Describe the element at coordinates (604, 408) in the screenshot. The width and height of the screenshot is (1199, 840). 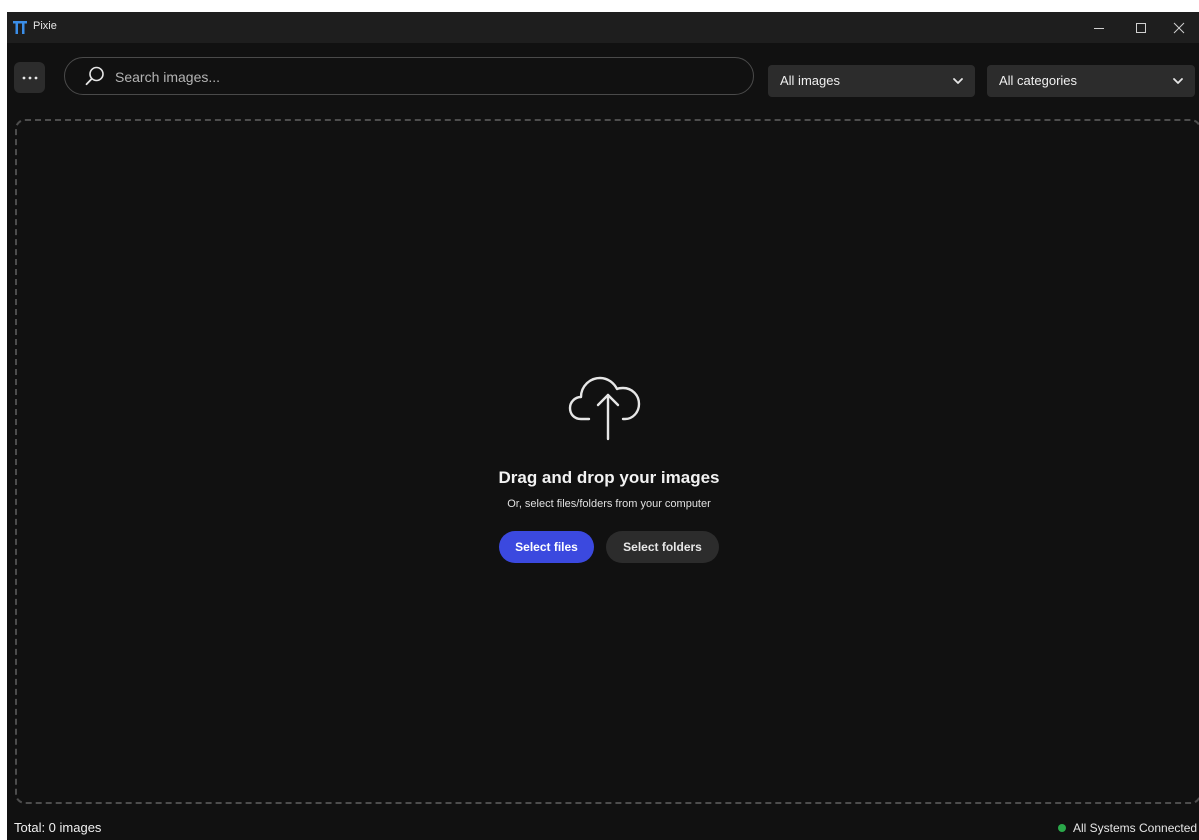
I see `cloud-upload-icon` at that location.